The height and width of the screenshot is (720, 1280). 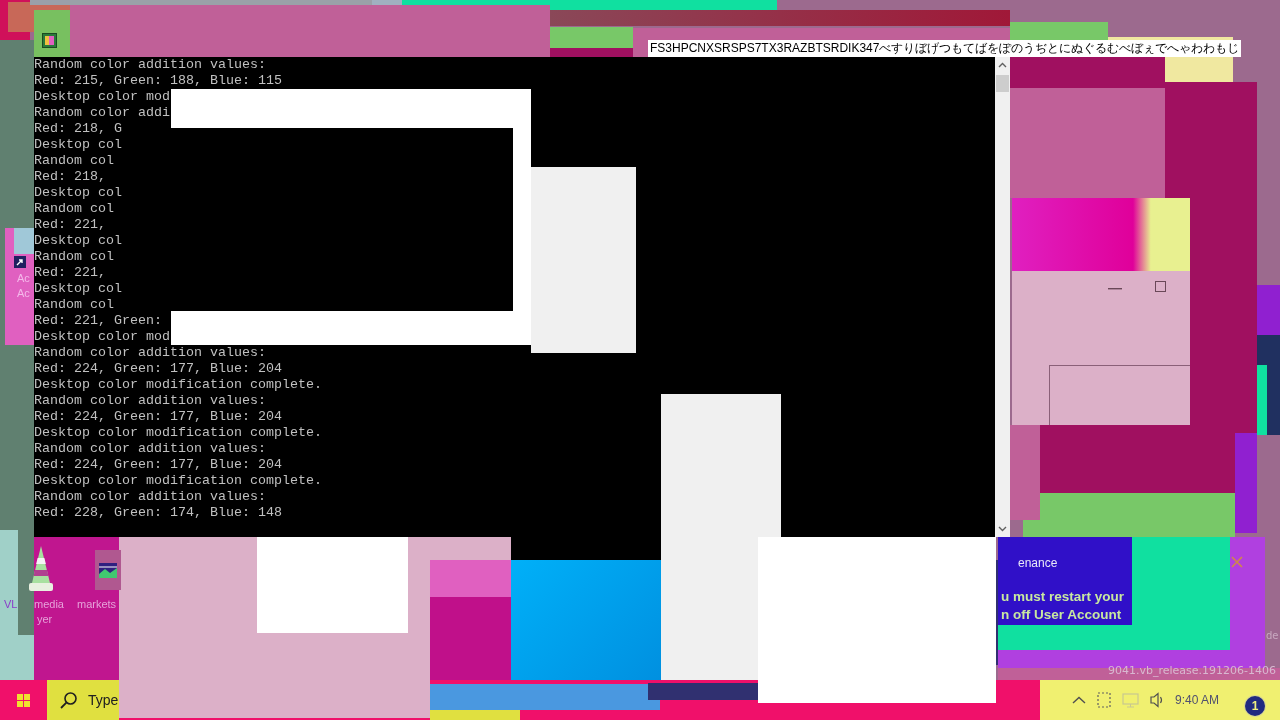 What do you see at coordinates (1061, 615) in the screenshot?
I see `notification-text: n off User Account` at bounding box center [1061, 615].